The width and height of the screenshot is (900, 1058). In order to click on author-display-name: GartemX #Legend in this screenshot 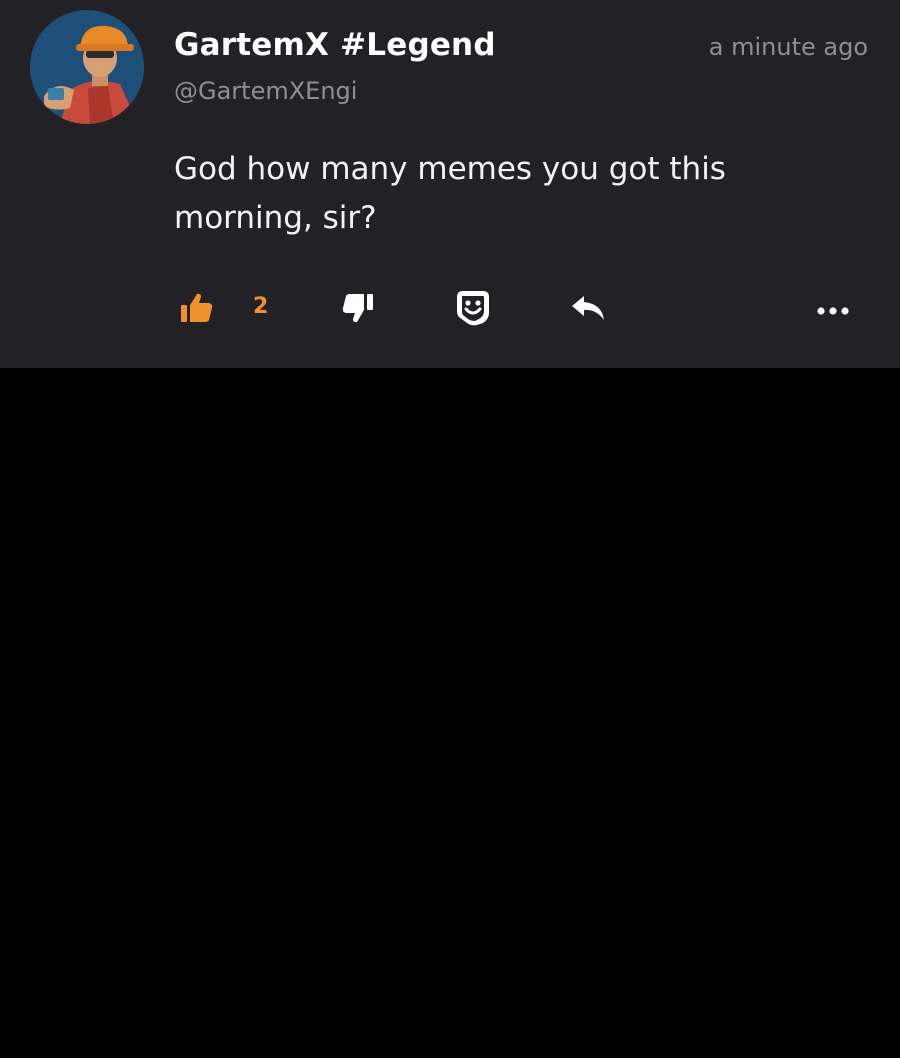, I will do `click(335, 45)`.